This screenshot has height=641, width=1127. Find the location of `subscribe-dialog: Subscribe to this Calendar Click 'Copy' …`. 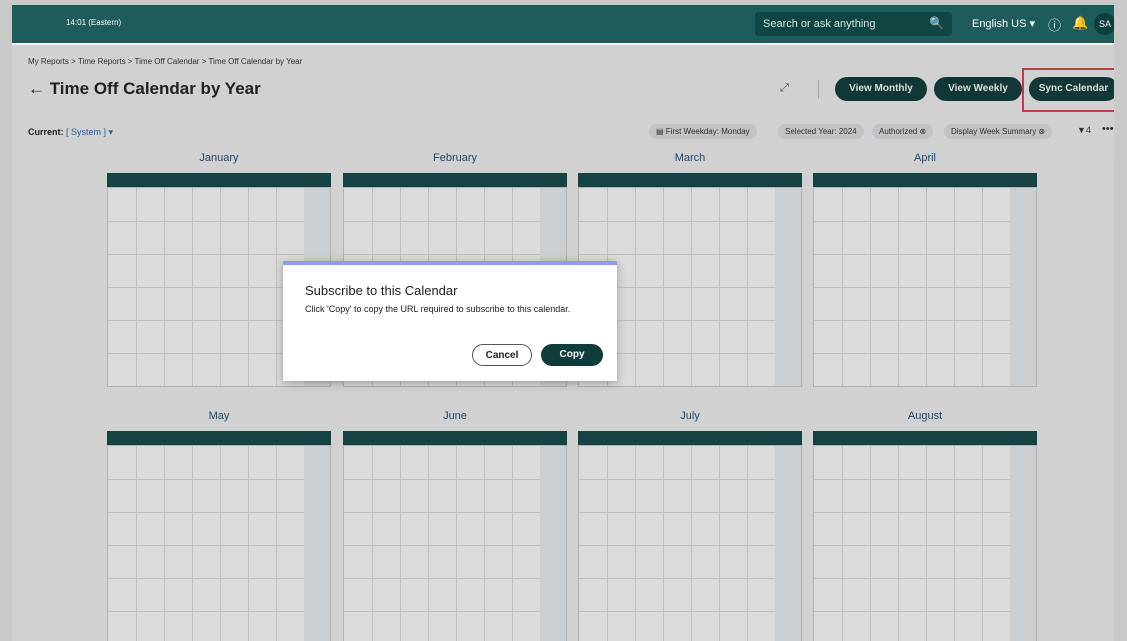

subscribe-dialog: Subscribe to this Calendar Click 'Copy' … is located at coordinates (450, 321).